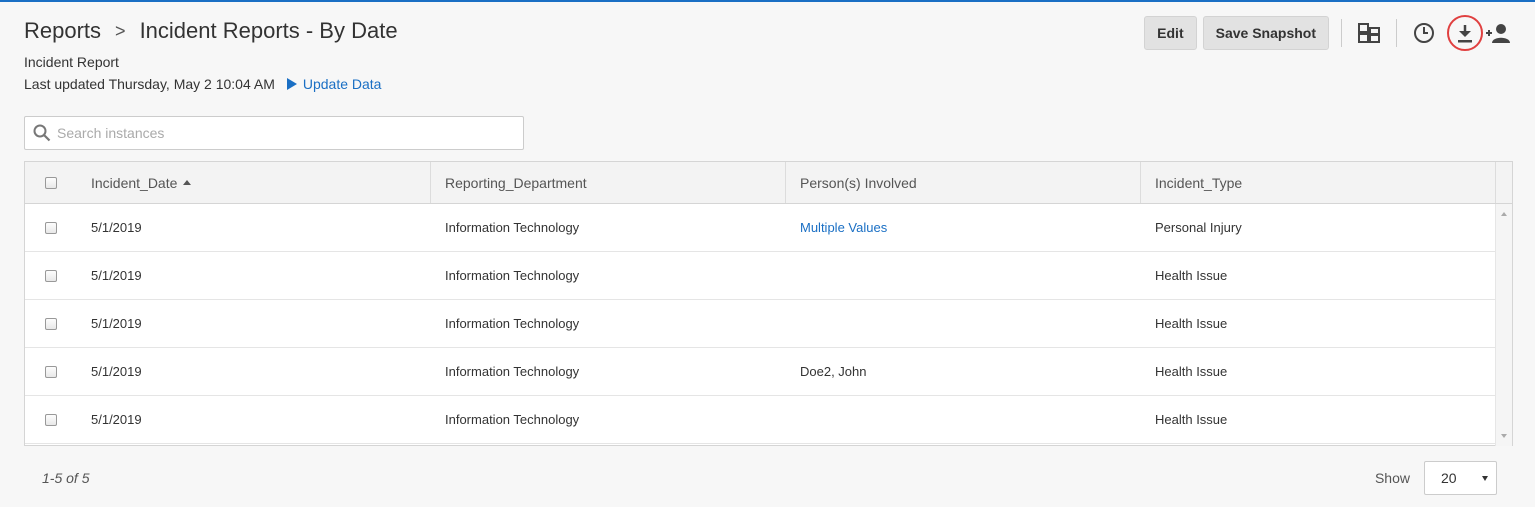  What do you see at coordinates (187, 182) in the screenshot?
I see `sort-ascending-icon` at bounding box center [187, 182].